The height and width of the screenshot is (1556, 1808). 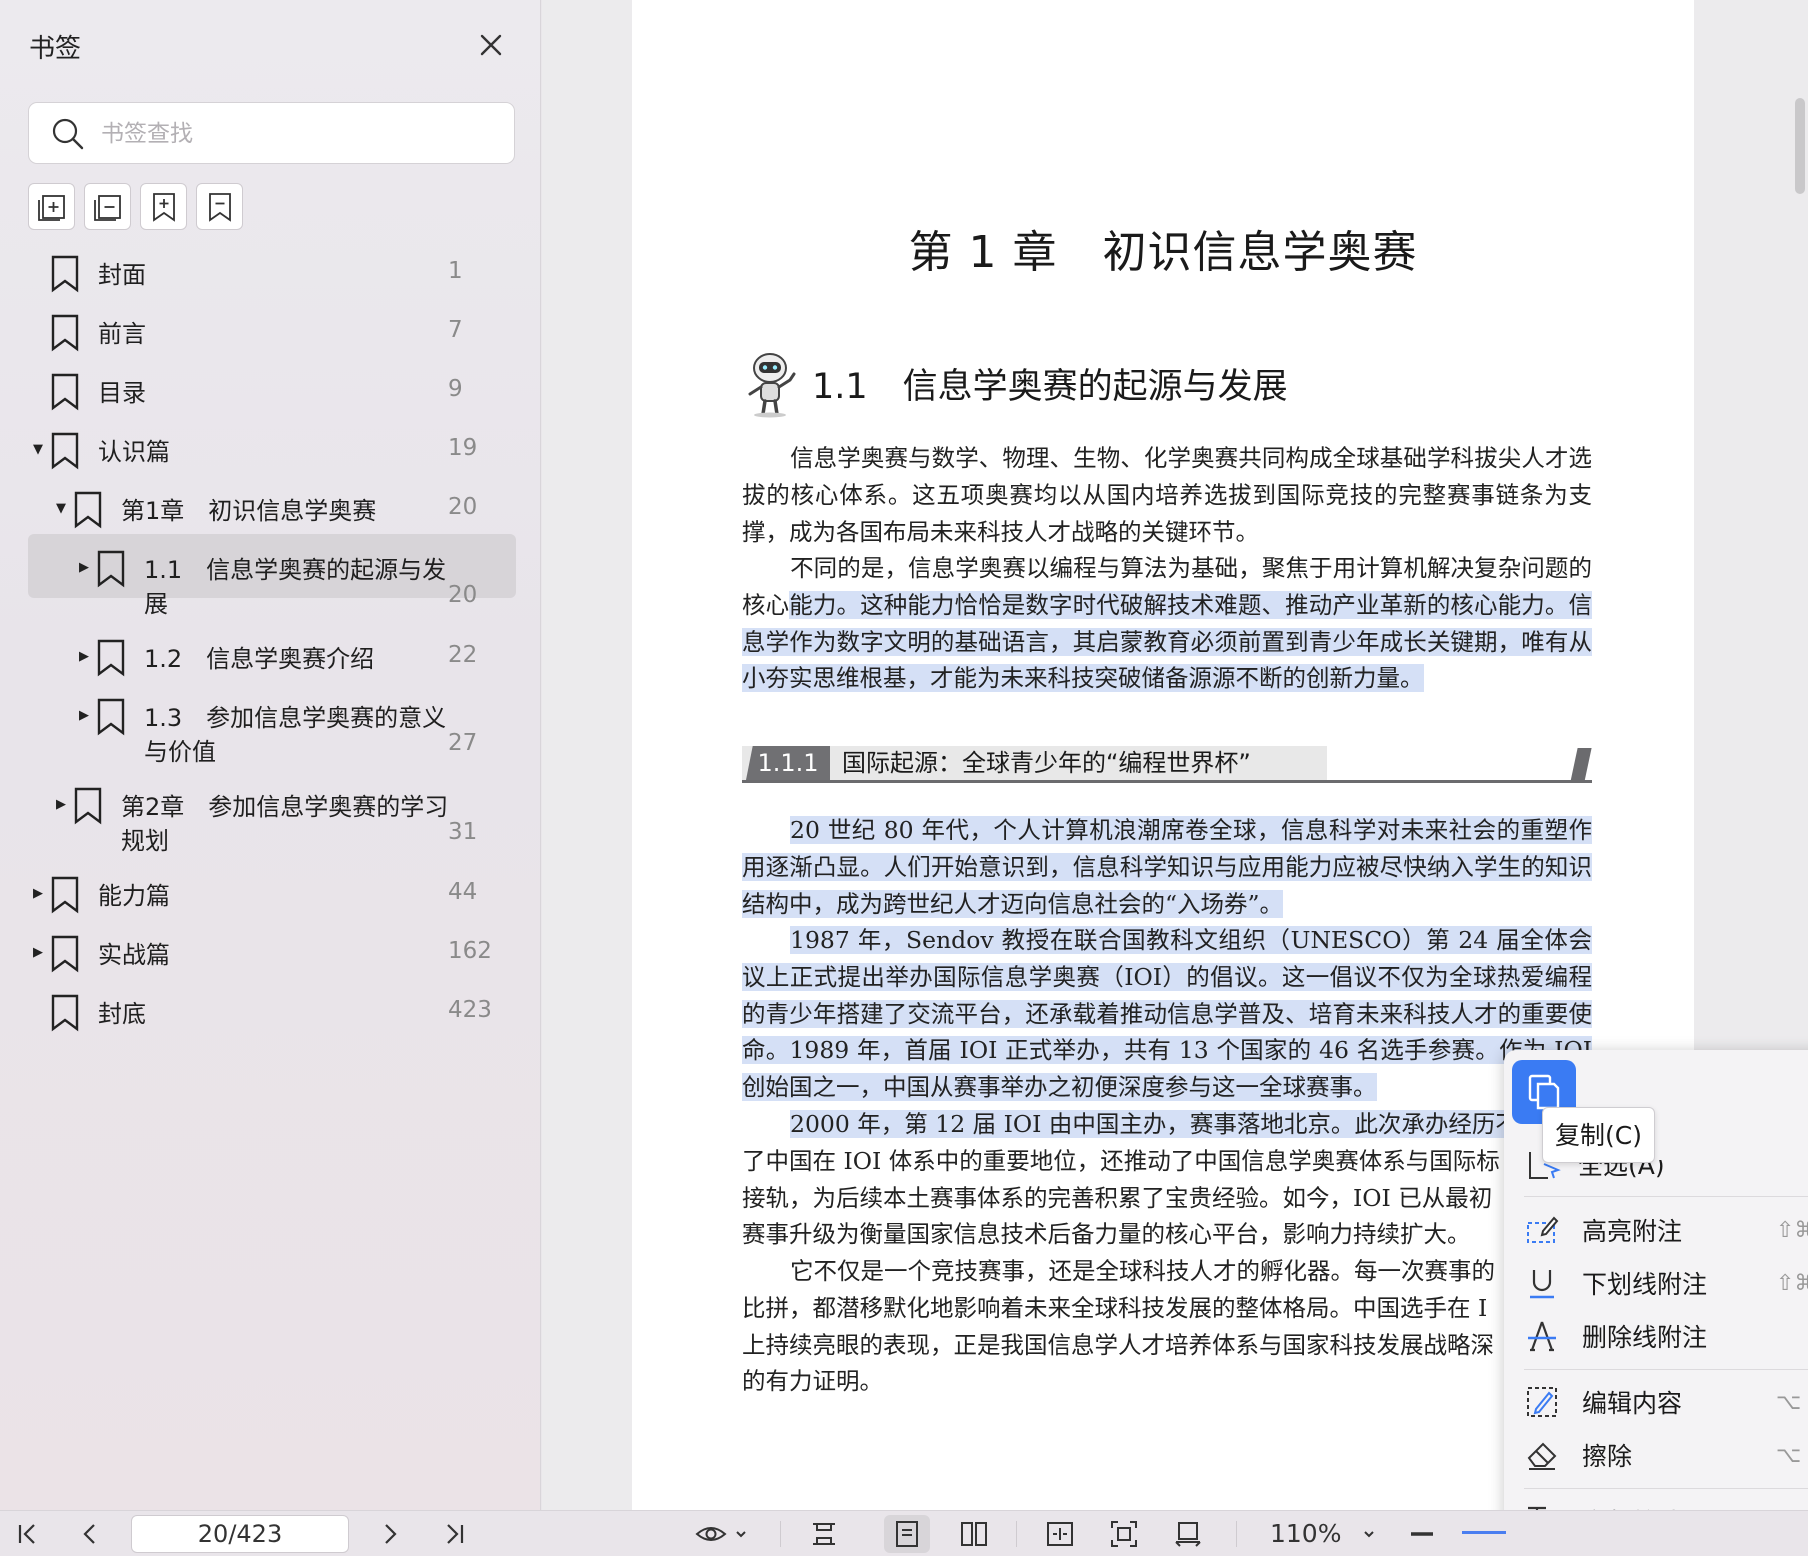 What do you see at coordinates (1615, 1336) in the screenshot?
I see `menu-item-strikethrough-note: 删除线附注` at bounding box center [1615, 1336].